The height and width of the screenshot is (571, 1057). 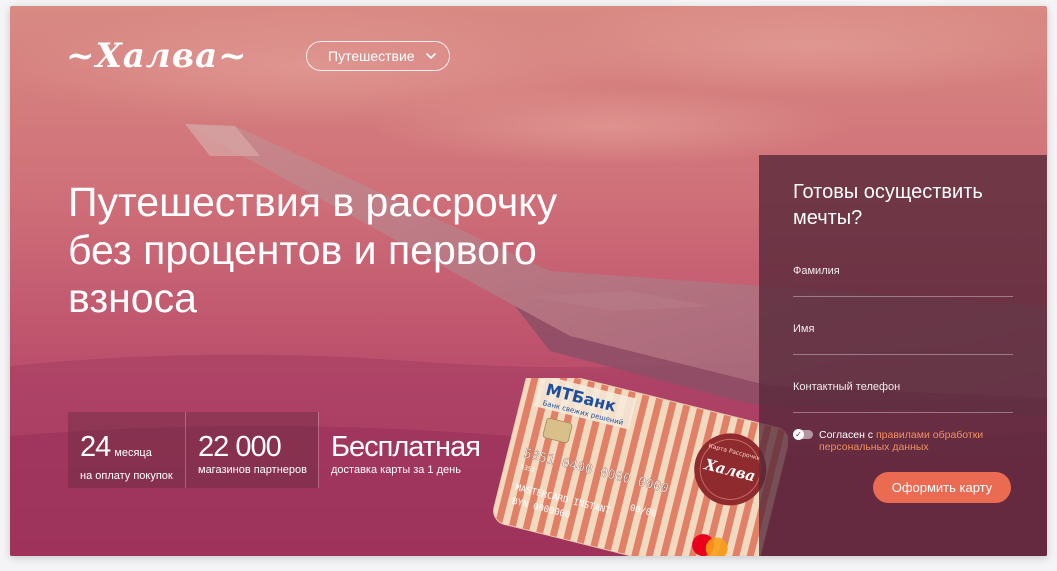 What do you see at coordinates (905, 277) in the screenshot?
I see `surname-input` at bounding box center [905, 277].